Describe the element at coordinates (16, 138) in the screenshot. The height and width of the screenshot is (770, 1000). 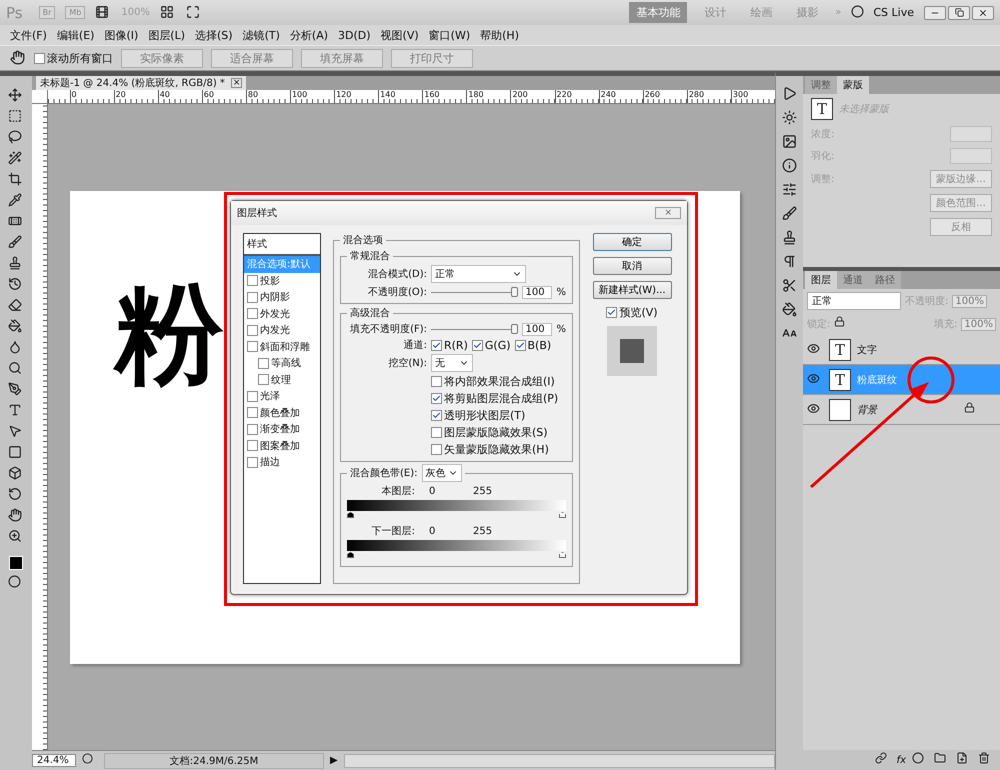
I see `lasso-icon` at that location.